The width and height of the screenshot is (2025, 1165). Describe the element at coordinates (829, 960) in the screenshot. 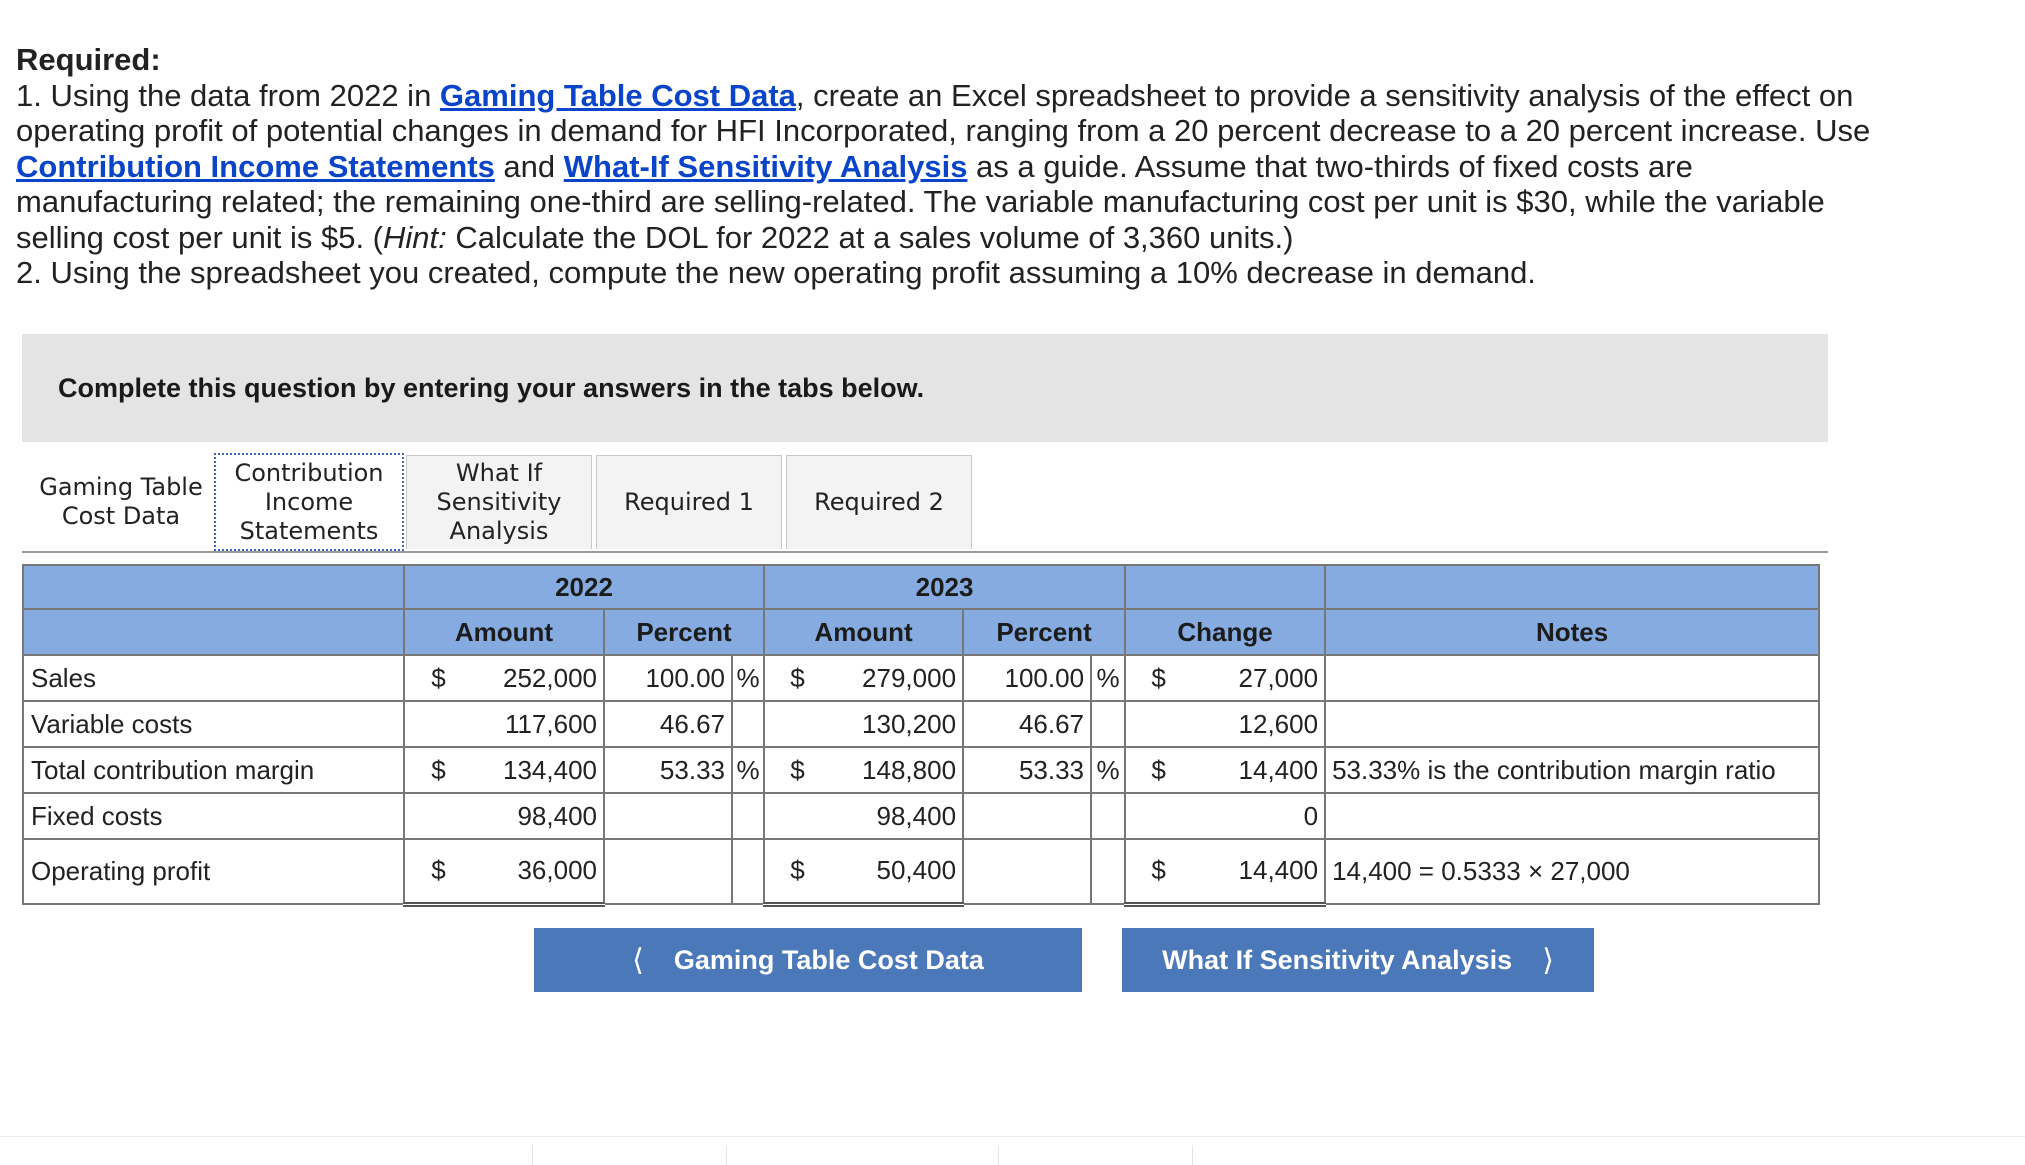

I see `prev-tab-label: Gaming Table Cost Data` at that location.